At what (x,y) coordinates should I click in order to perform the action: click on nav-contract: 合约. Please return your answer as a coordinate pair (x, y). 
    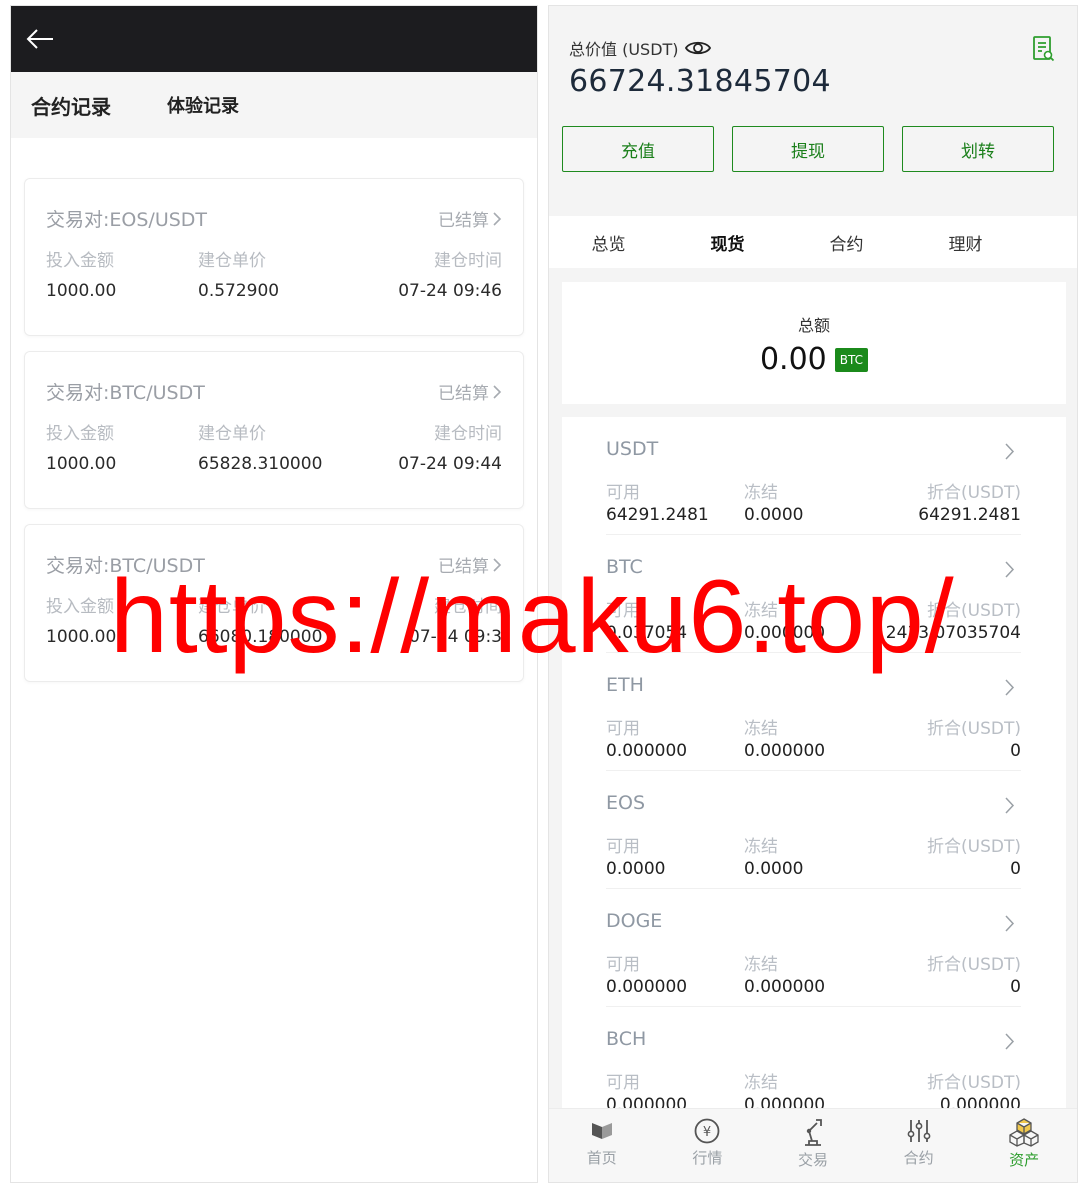
    Looking at the image, I should click on (919, 1145).